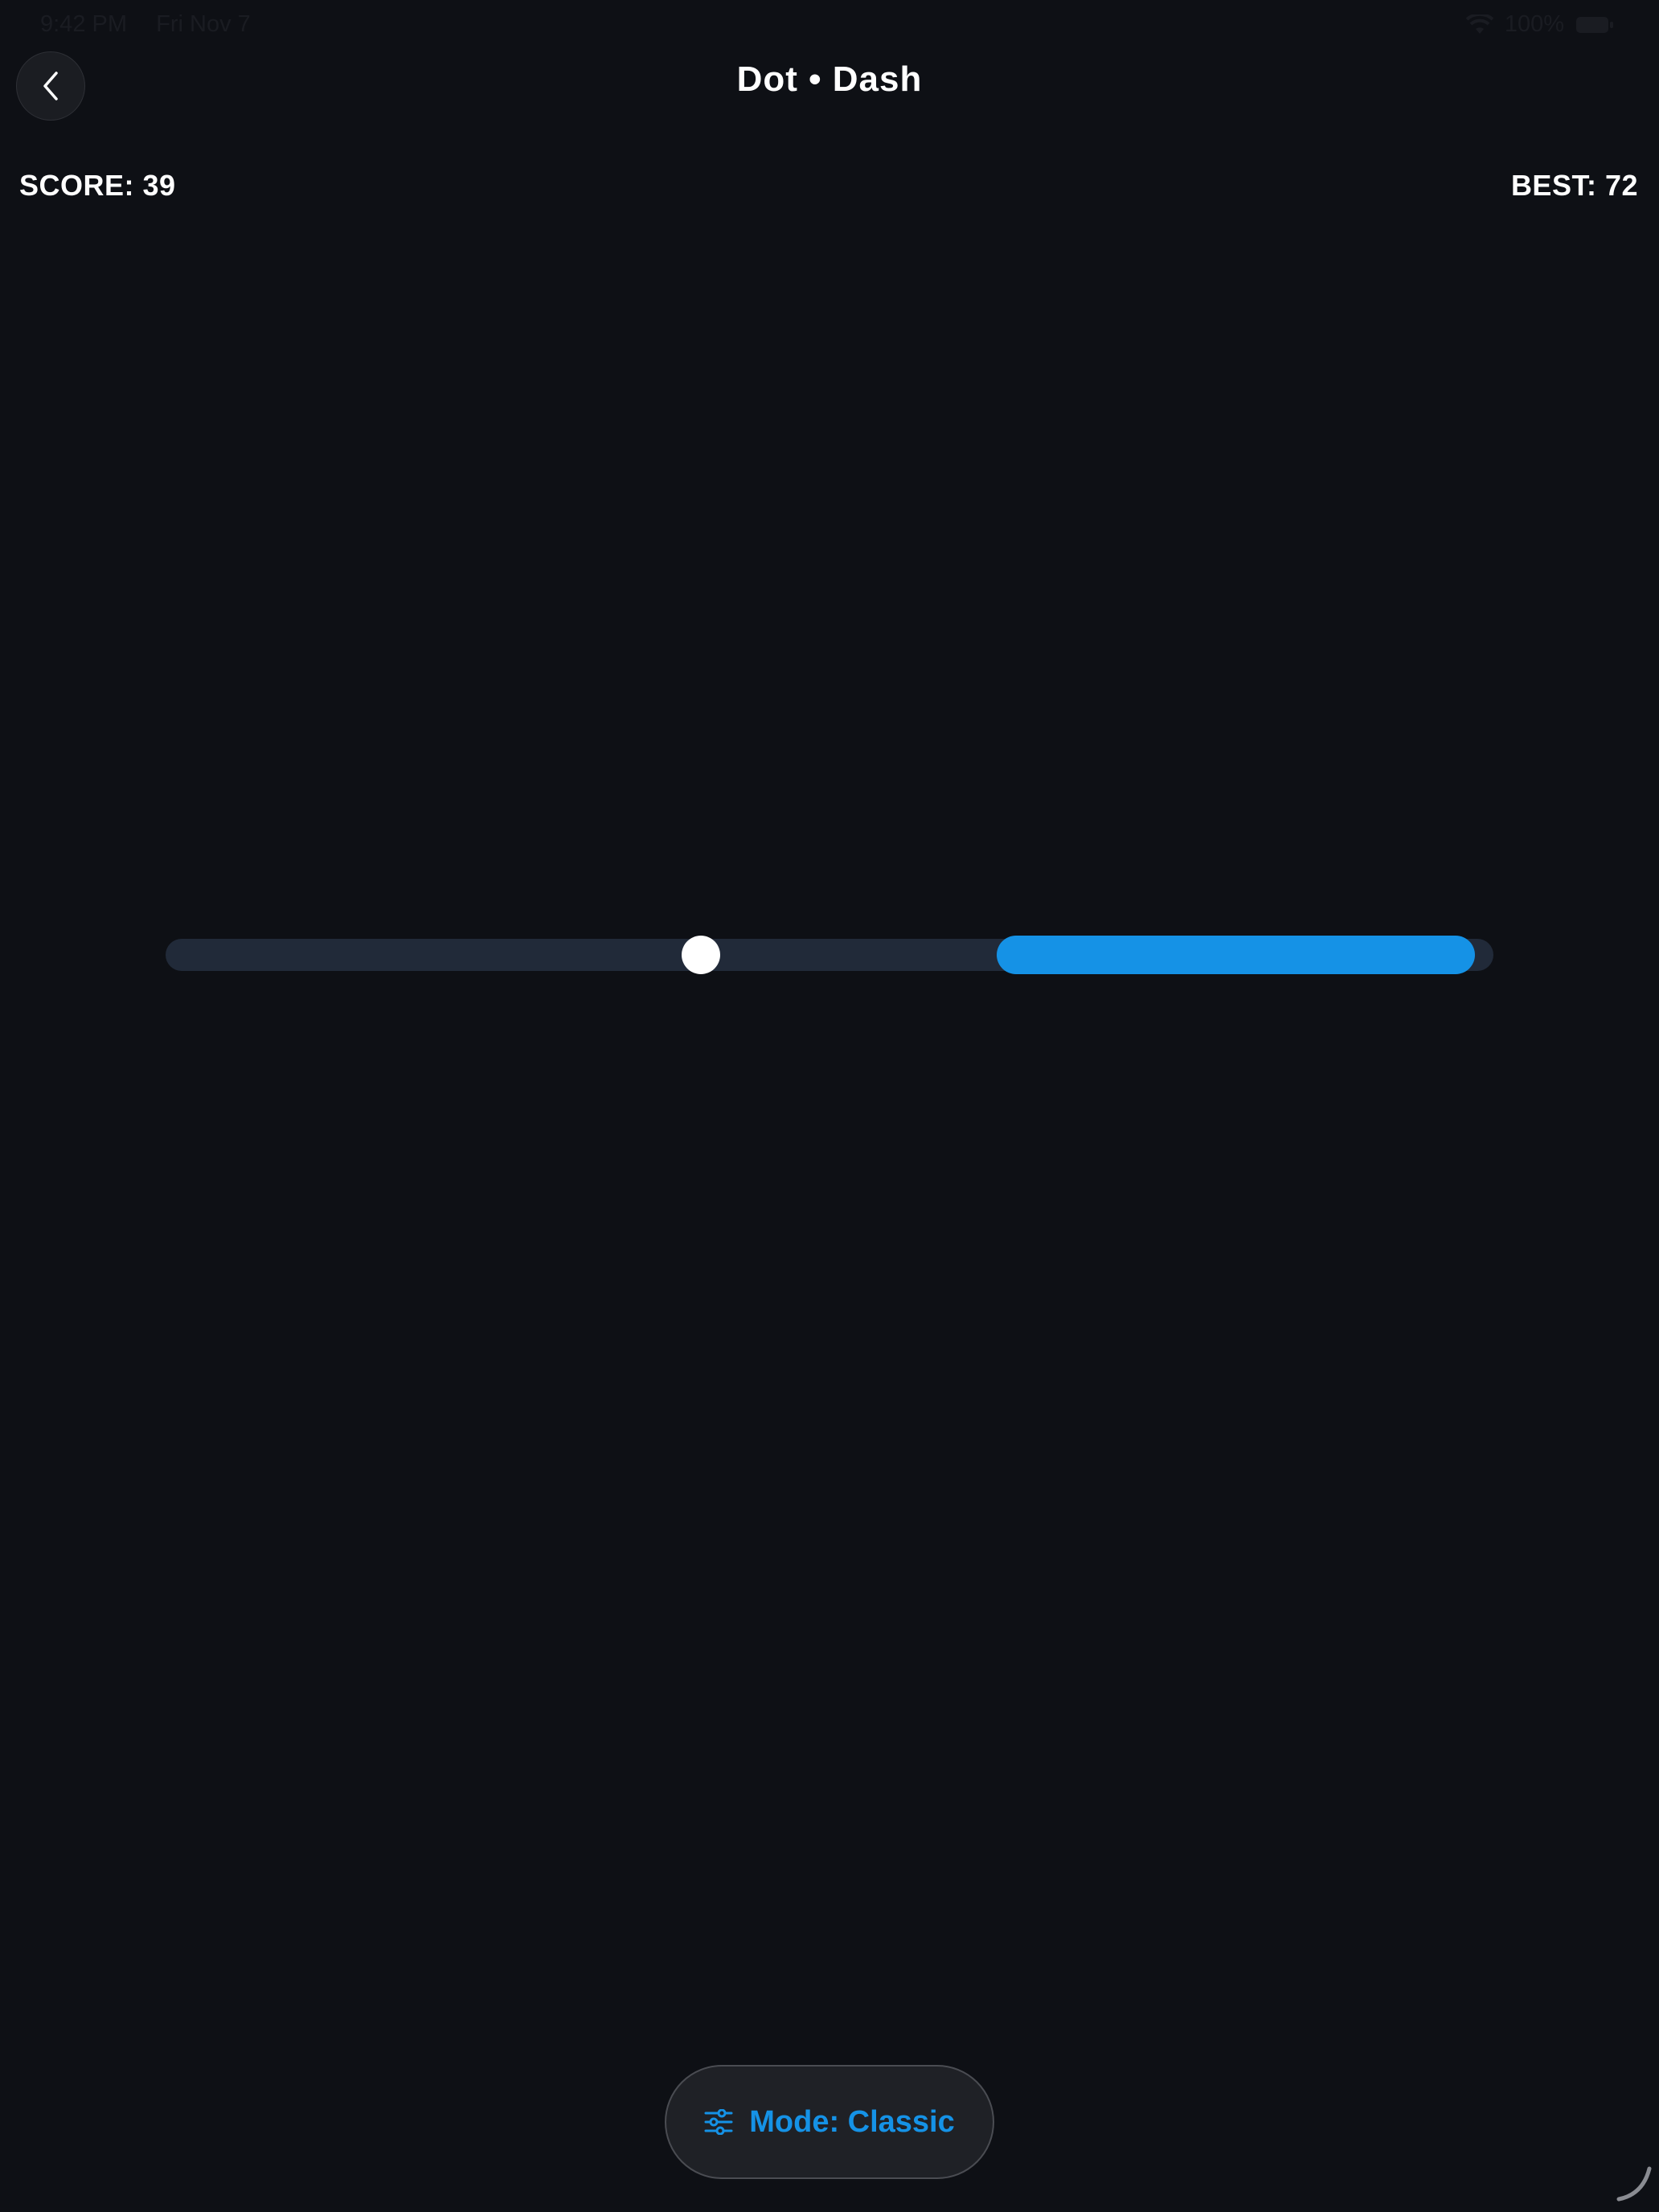 This screenshot has height=2212, width=1659. What do you see at coordinates (83, 24) in the screenshot?
I see `status-time-text: 9:42 PM` at bounding box center [83, 24].